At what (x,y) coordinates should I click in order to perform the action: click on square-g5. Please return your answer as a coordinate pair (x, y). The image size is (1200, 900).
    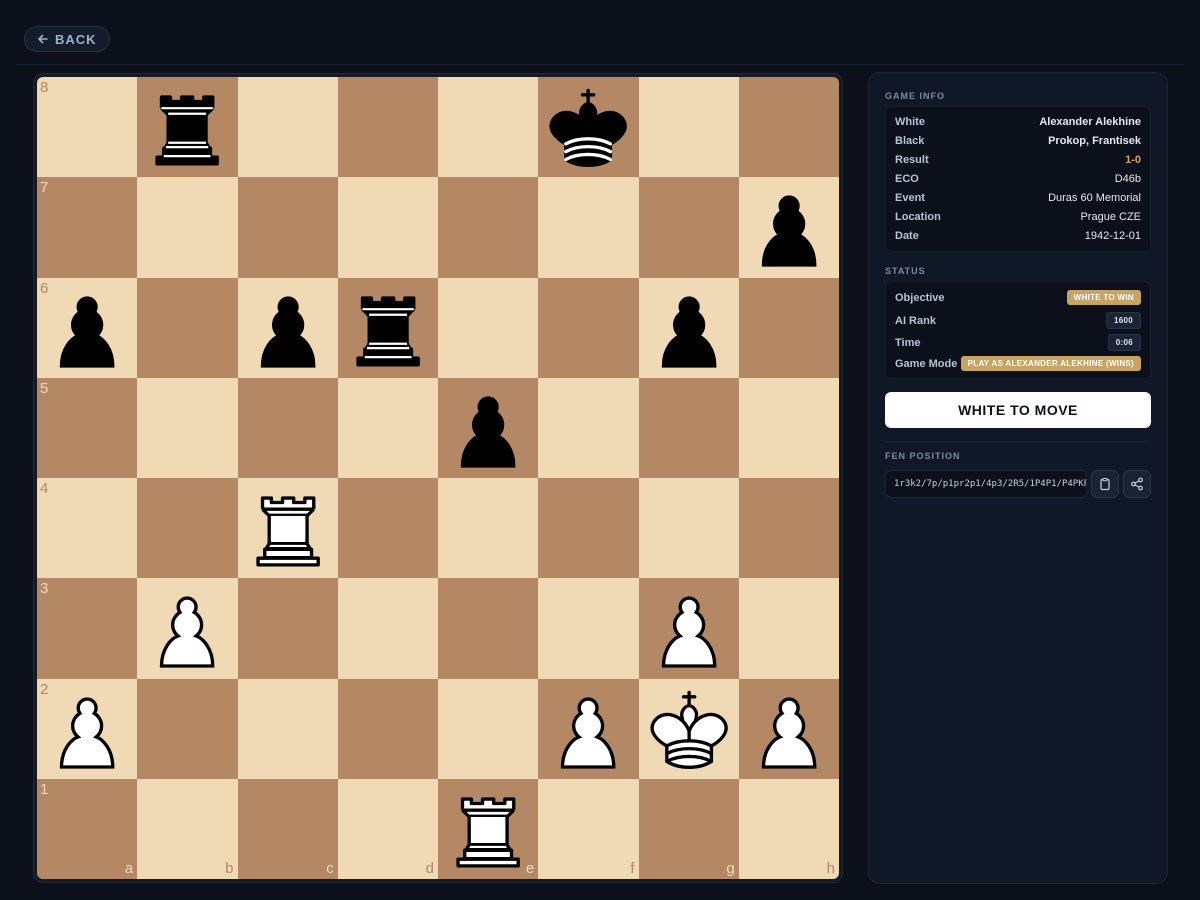
    Looking at the image, I should click on (688, 427).